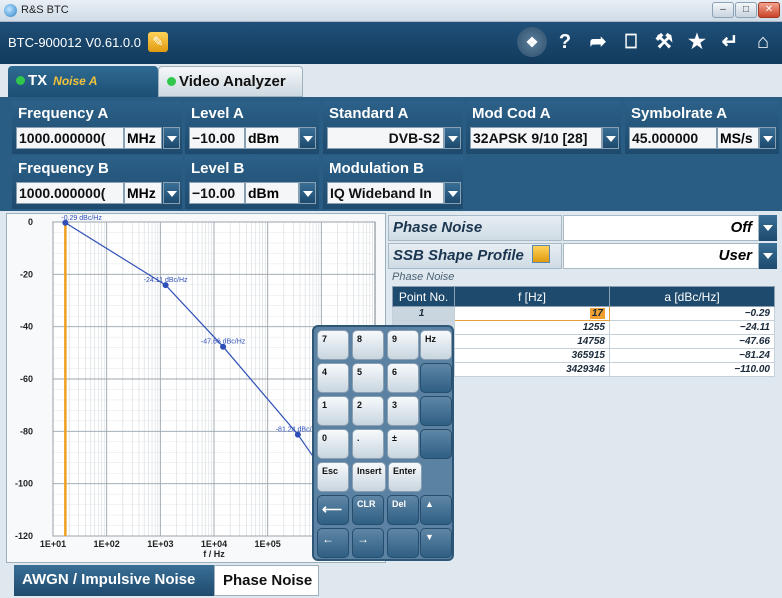 The image size is (782, 598). I want to click on toolbar: BTC-900012 V0.61.0.0 ✎ ❖ ? ➦ ⎕ ⚒ ★ ↵ ⌂, so click(391, 43).